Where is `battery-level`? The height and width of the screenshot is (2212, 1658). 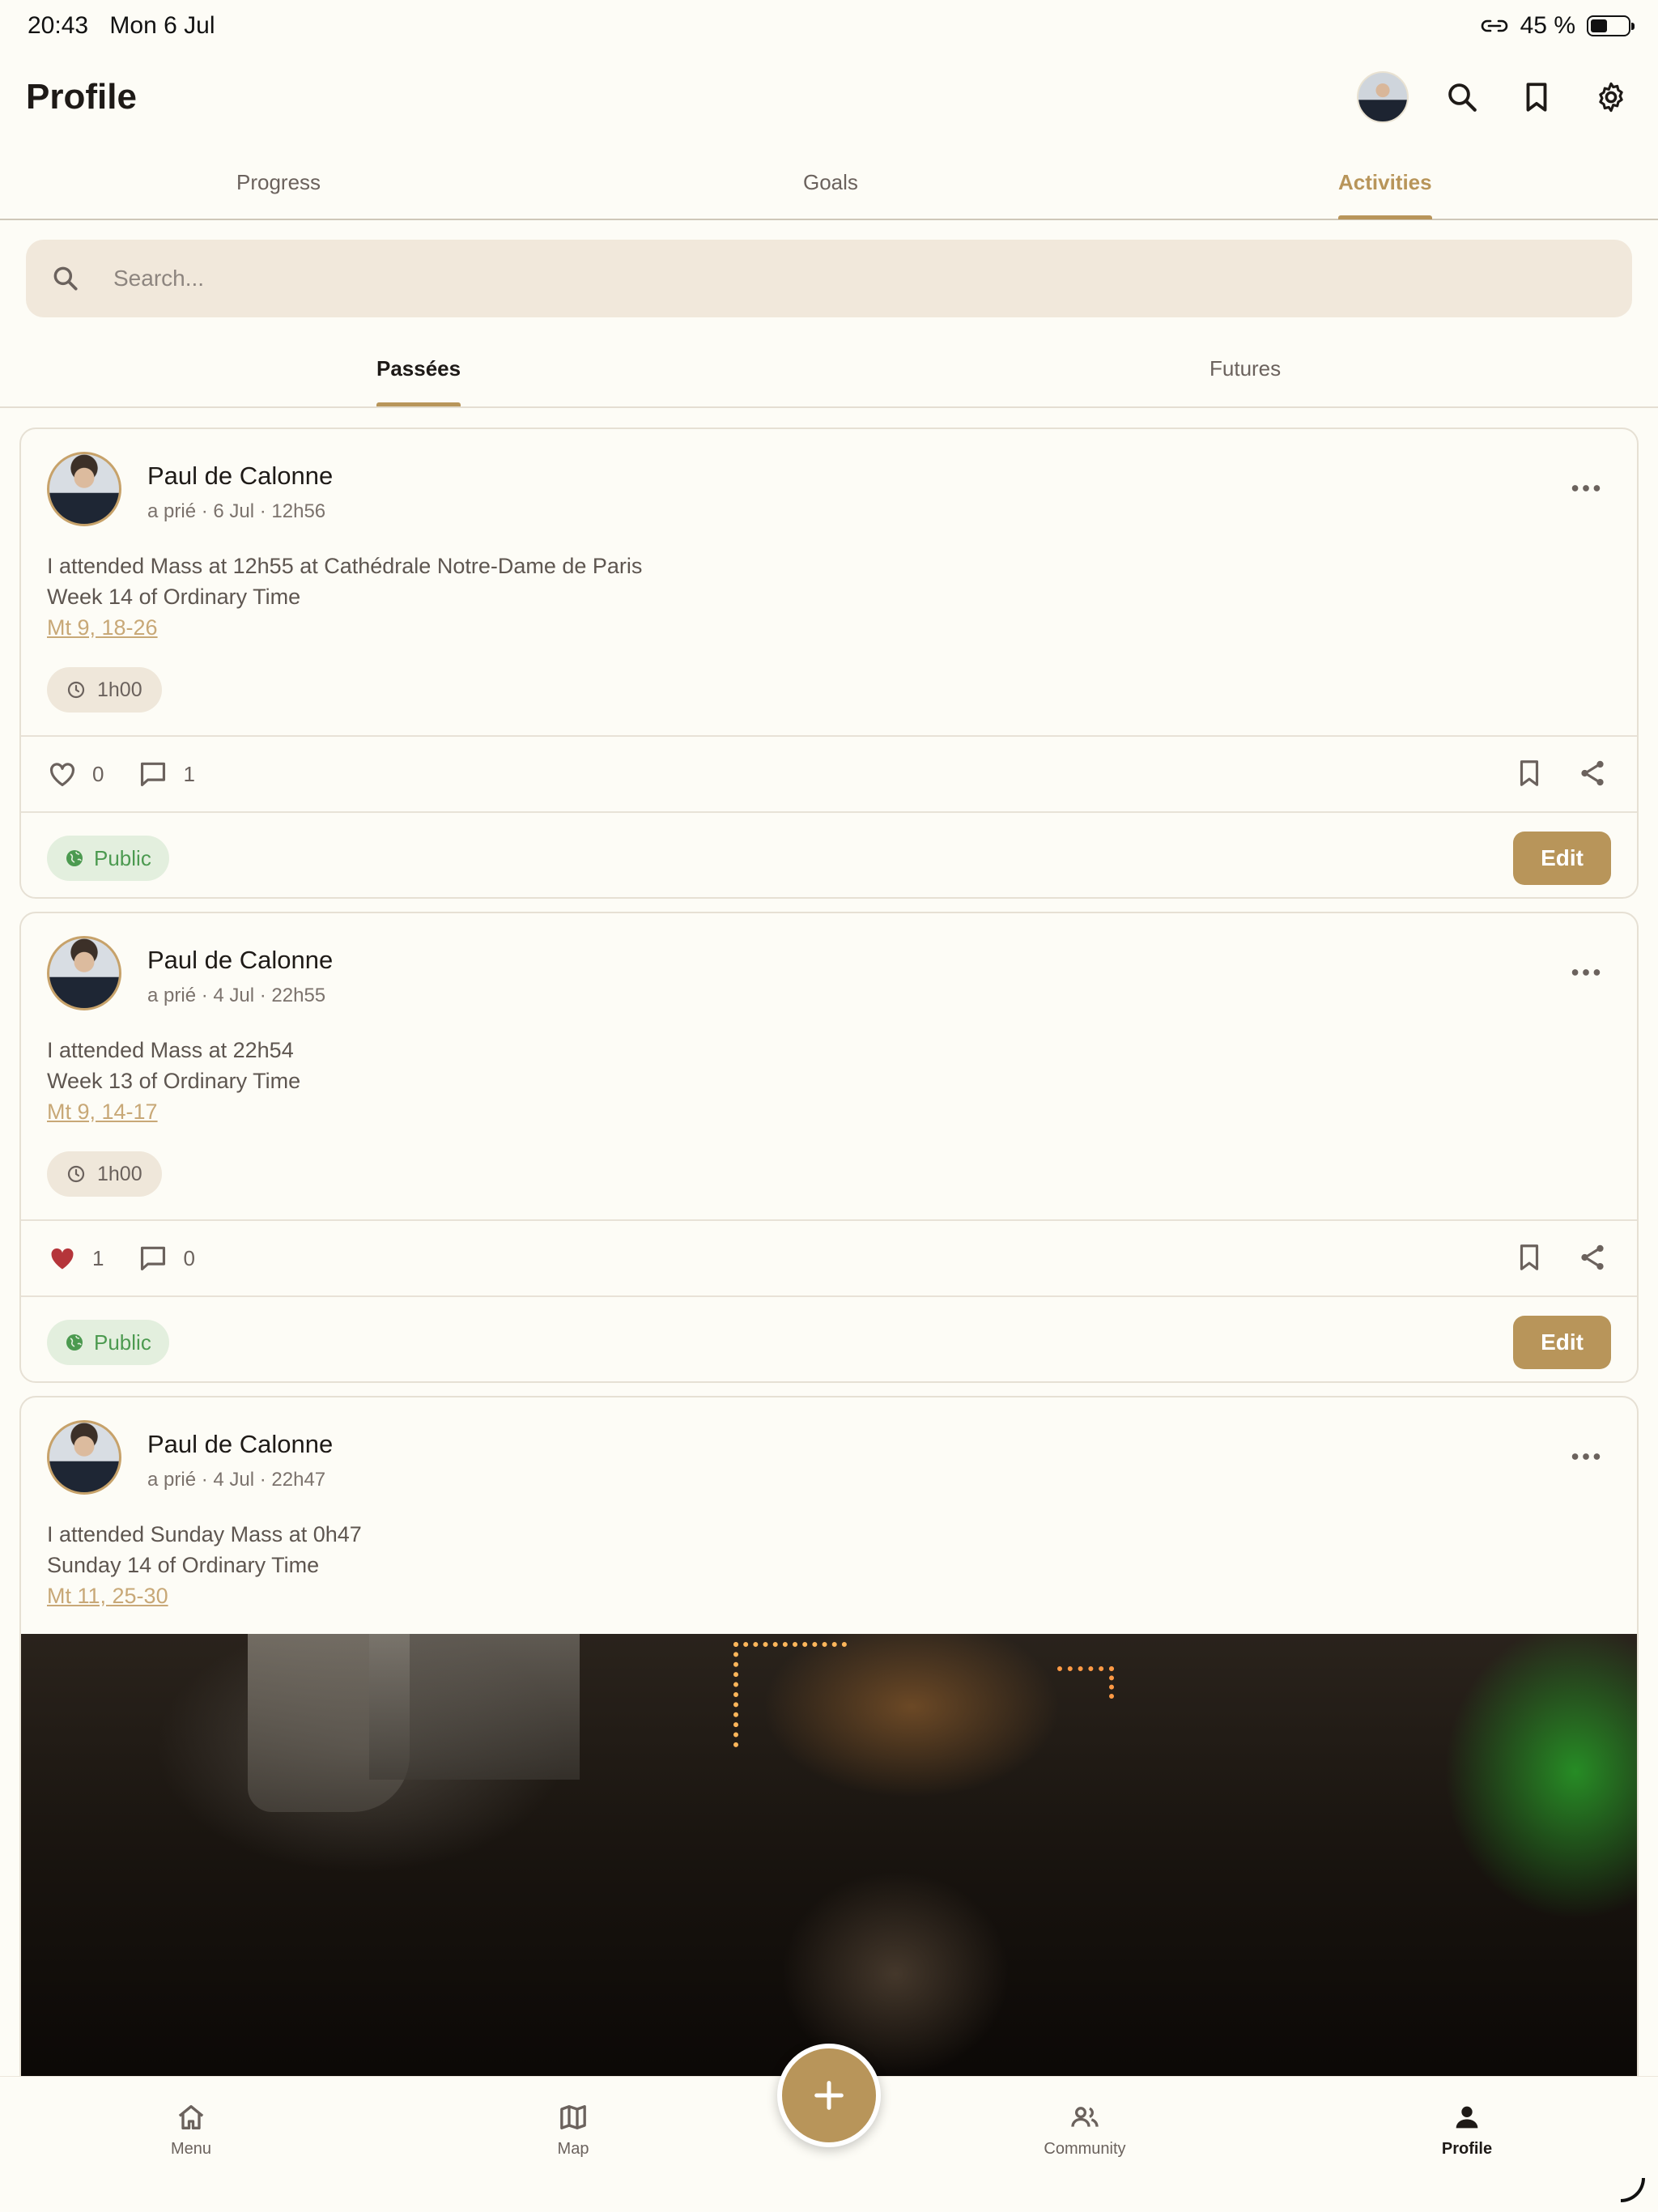
battery-level is located at coordinates (1599, 26).